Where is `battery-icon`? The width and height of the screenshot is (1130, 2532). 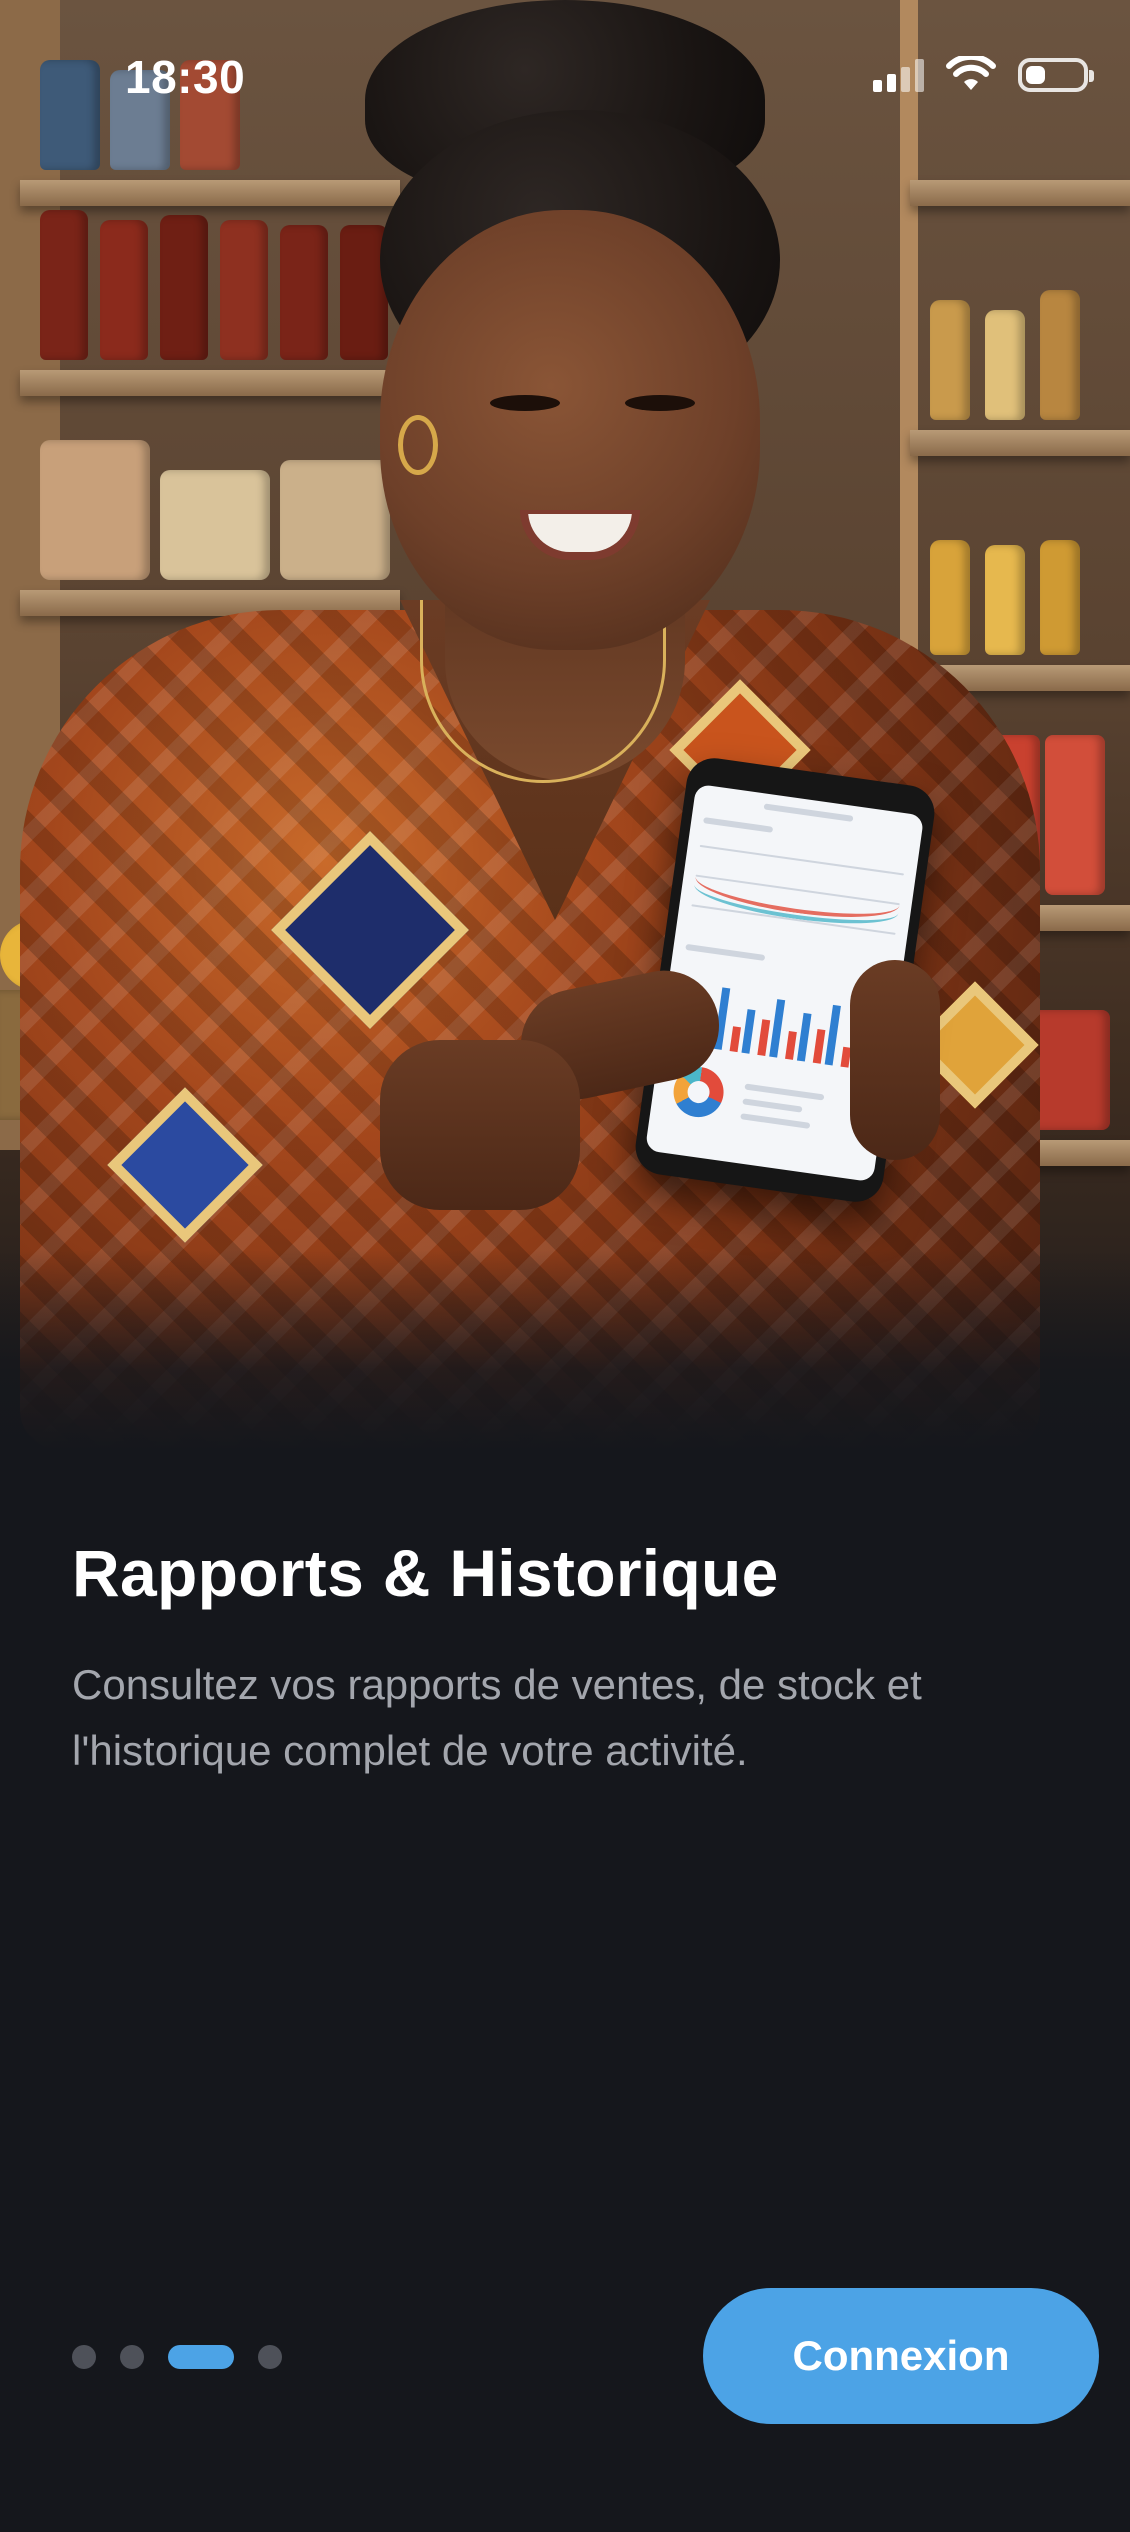
battery-icon is located at coordinates (1056, 75).